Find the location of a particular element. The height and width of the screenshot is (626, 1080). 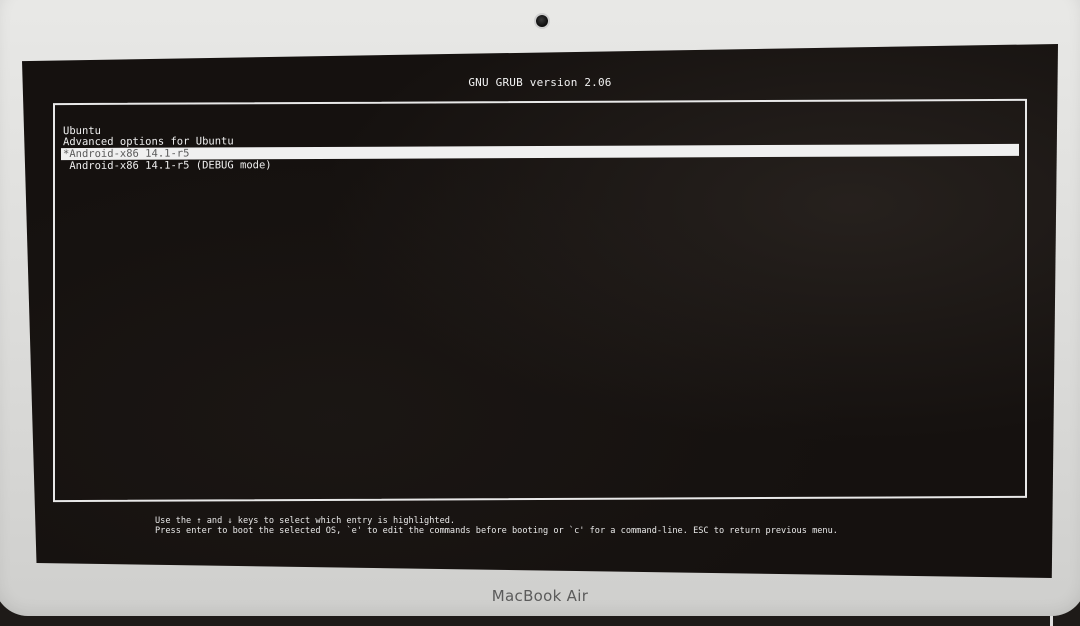

grub-title: GNU GRUB version 2.06 is located at coordinates (540, 82).